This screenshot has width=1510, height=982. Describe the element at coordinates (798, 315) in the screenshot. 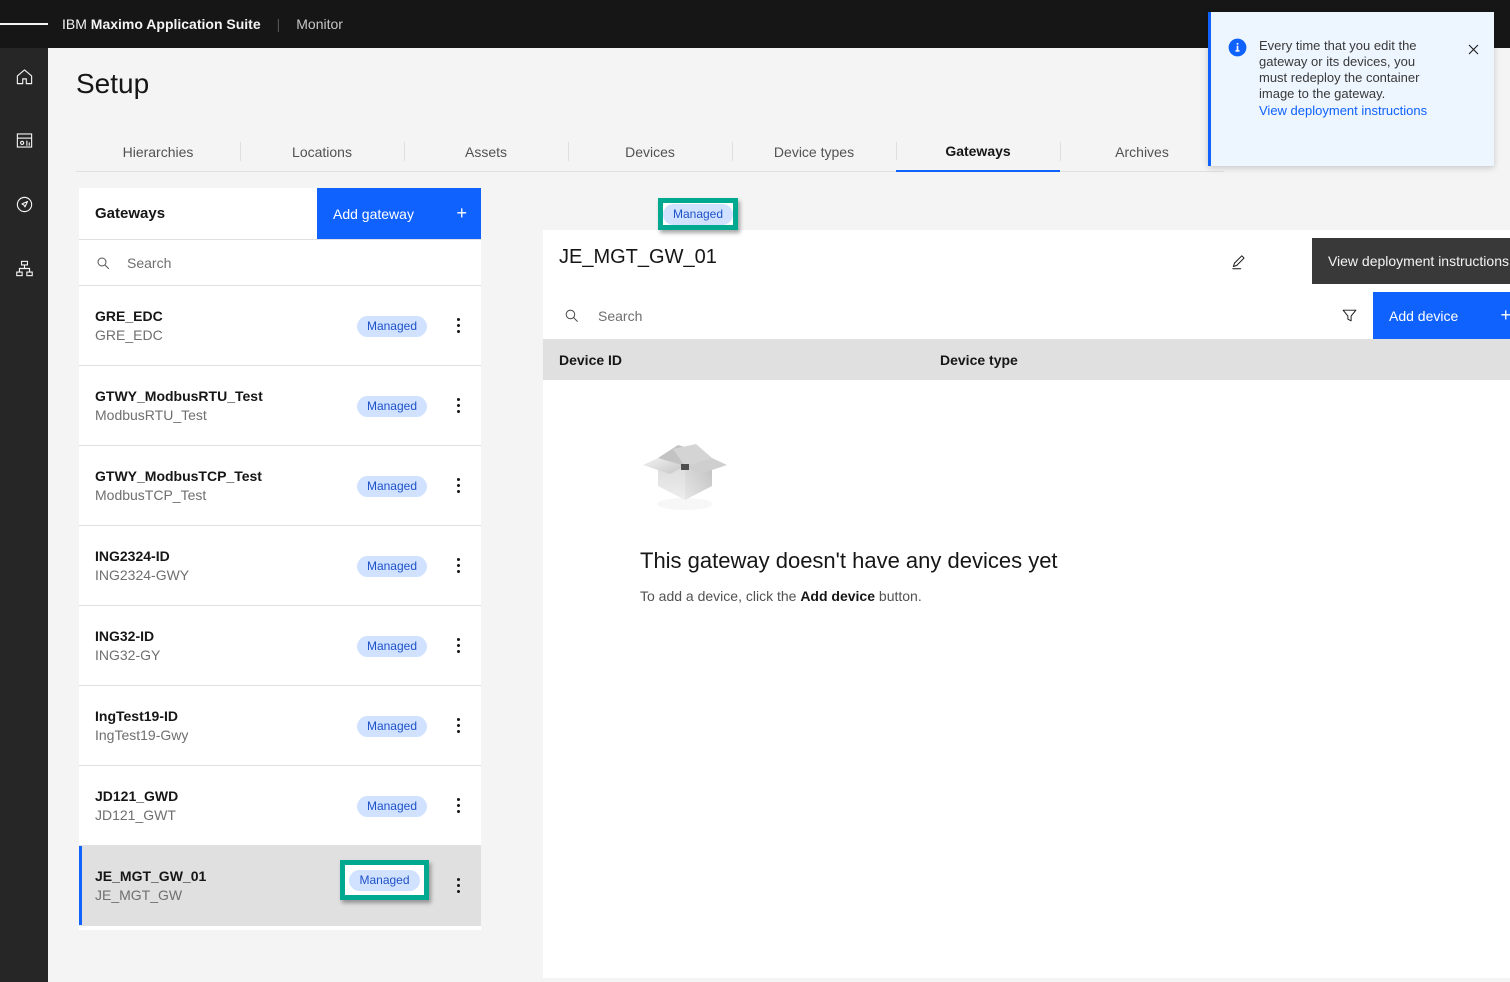

I see `device-search-input` at that location.